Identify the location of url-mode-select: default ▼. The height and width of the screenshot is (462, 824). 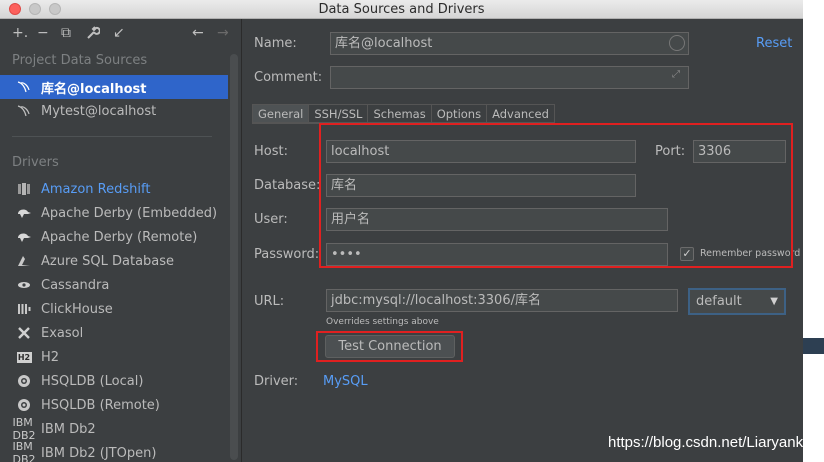
(737, 301).